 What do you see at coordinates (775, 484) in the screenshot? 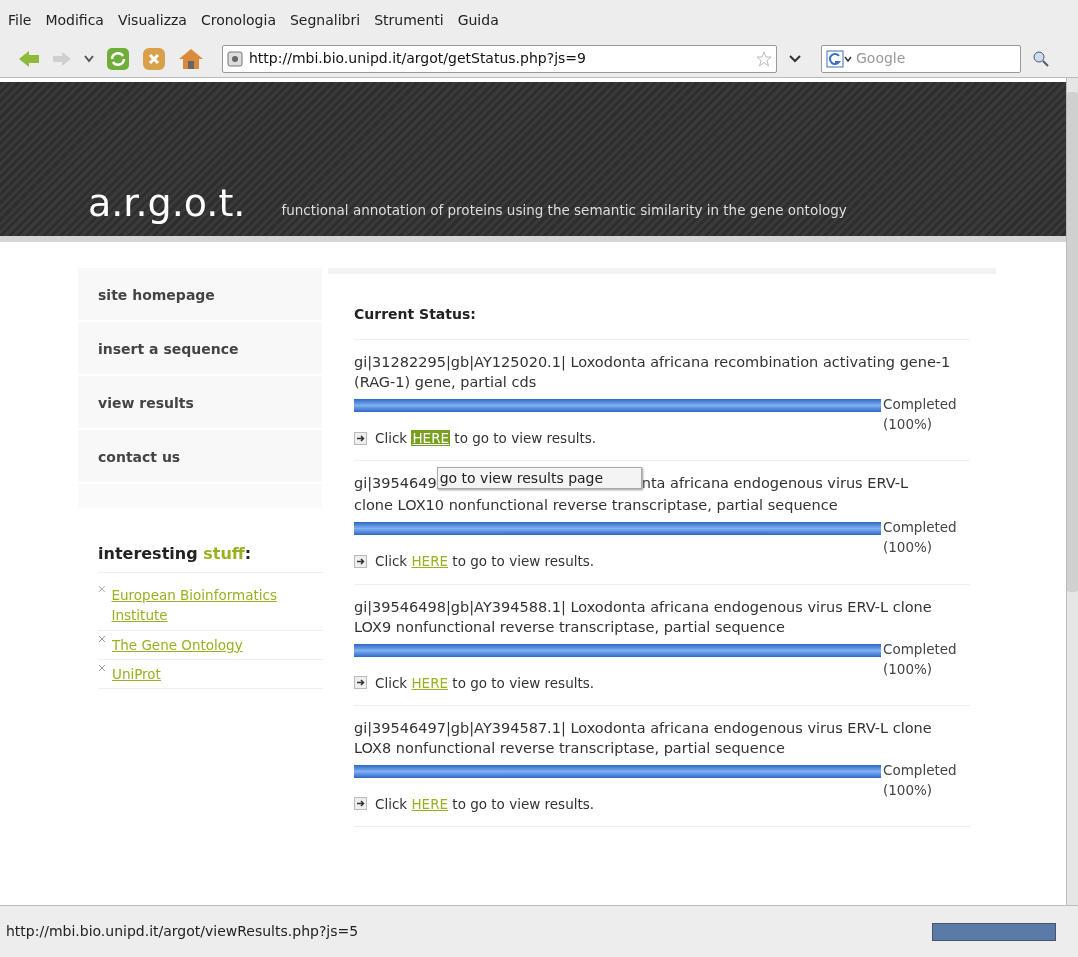
I see `job-title: nta africana endogenous virus ERV-L` at bounding box center [775, 484].